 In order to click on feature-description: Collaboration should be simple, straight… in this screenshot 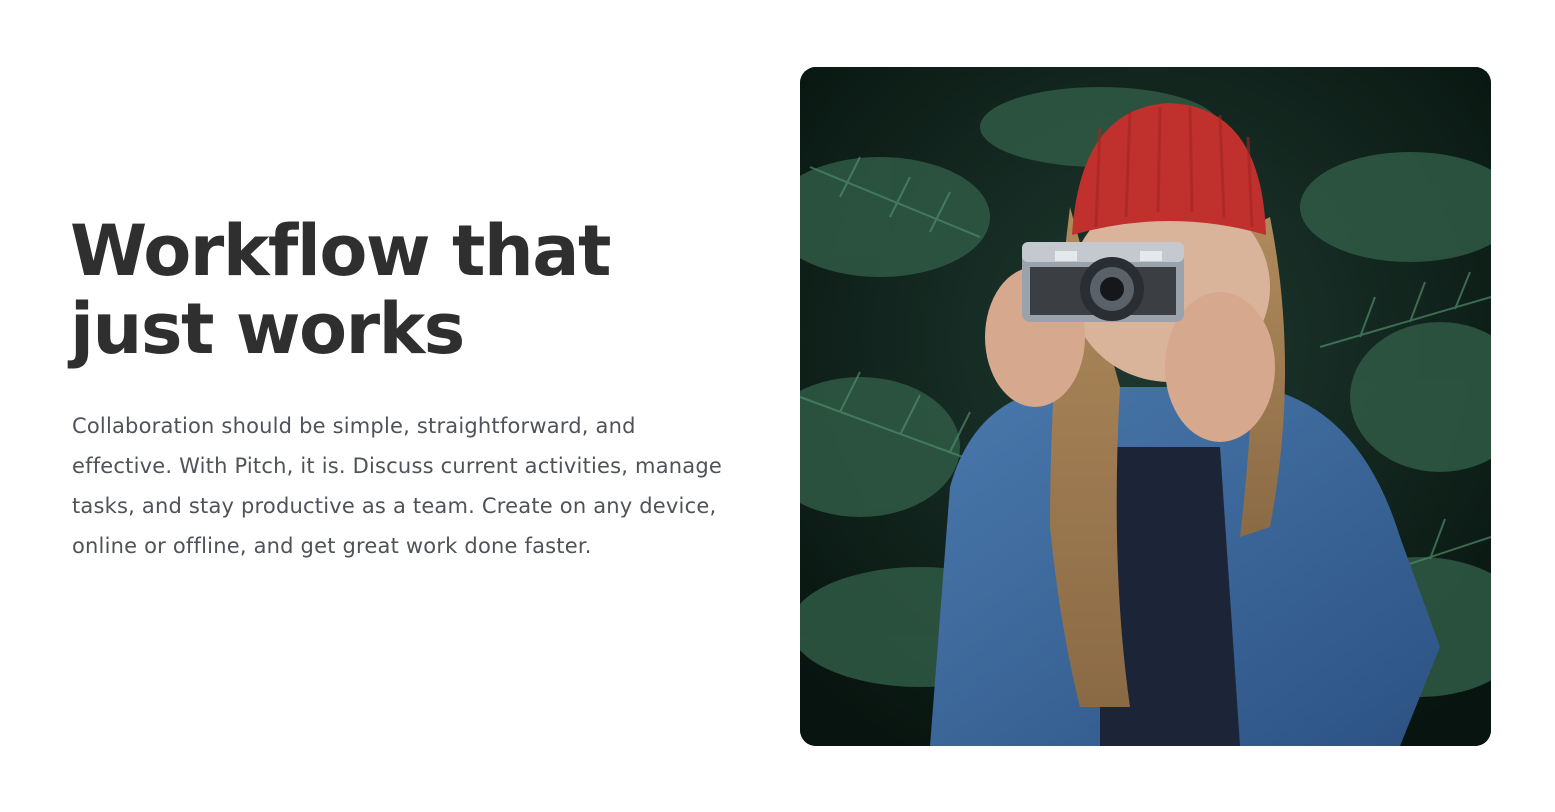, I will do `click(397, 486)`.